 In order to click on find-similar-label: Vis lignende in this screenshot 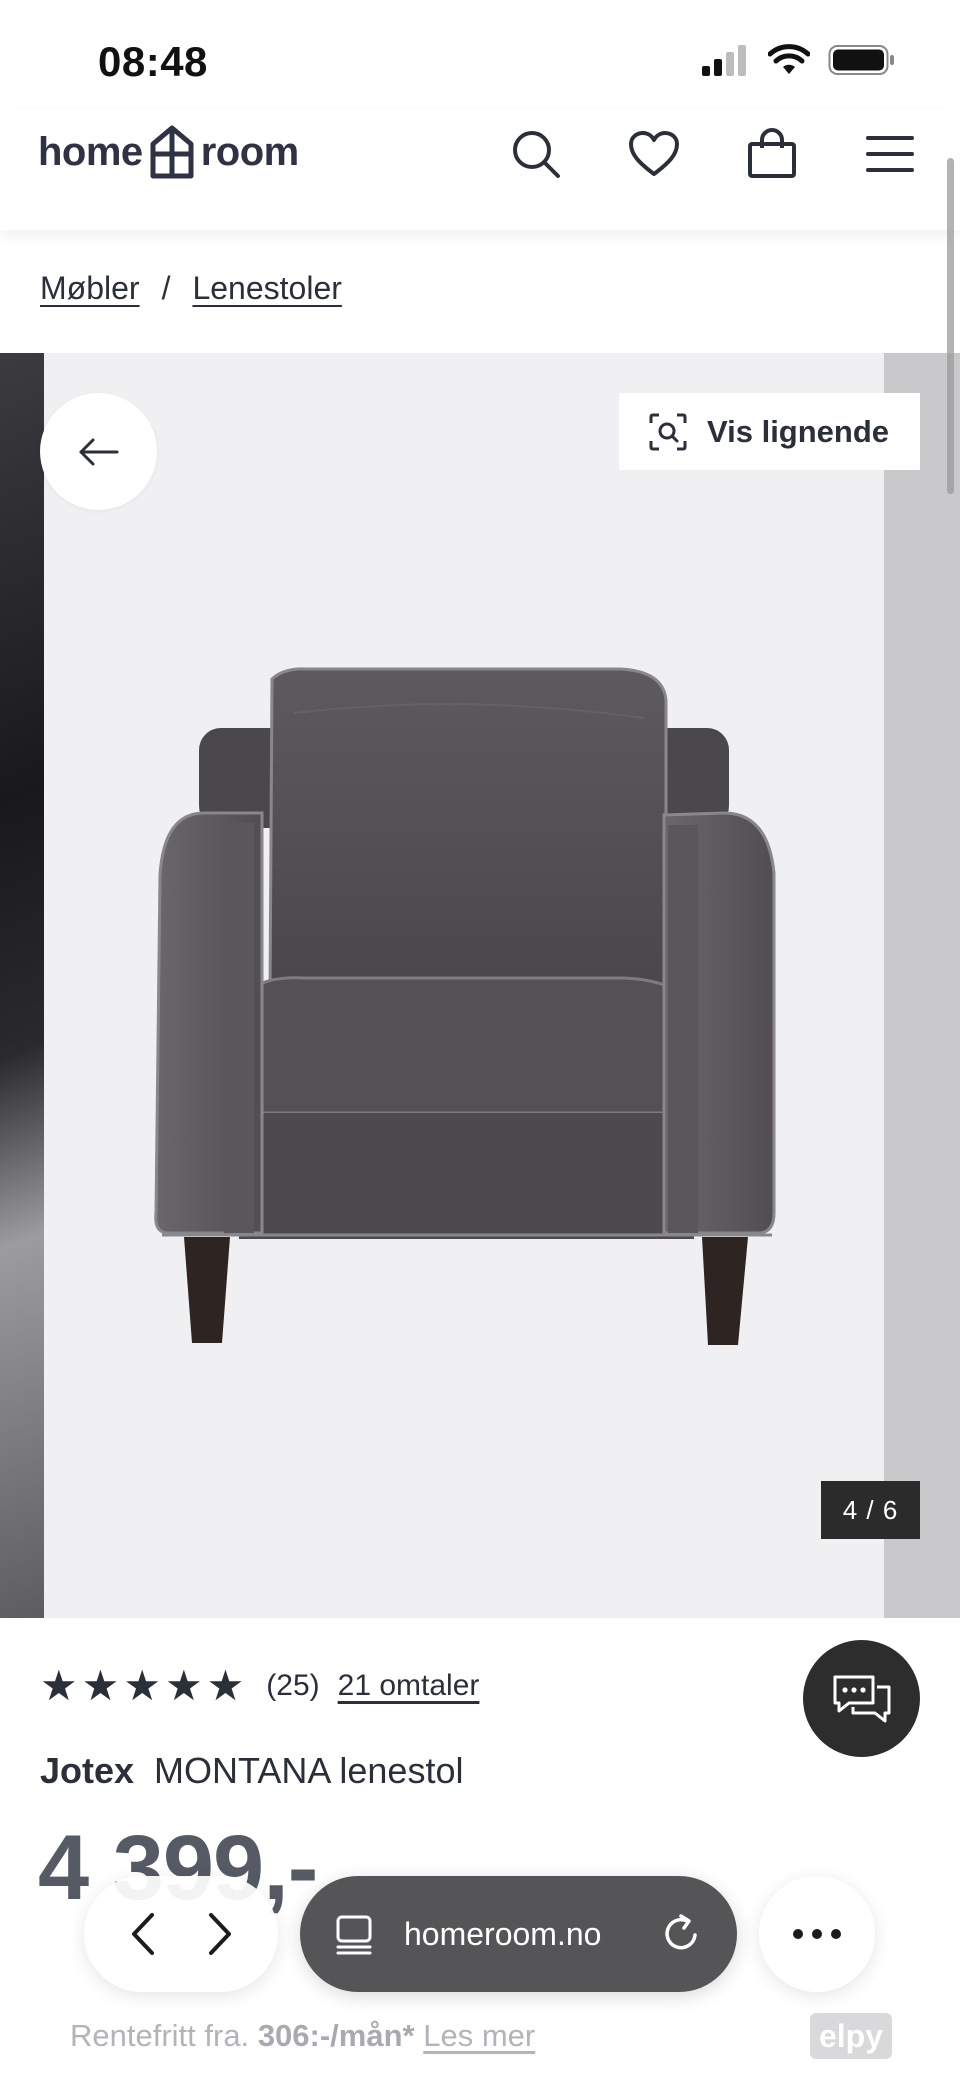, I will do `click(798, 431)`.